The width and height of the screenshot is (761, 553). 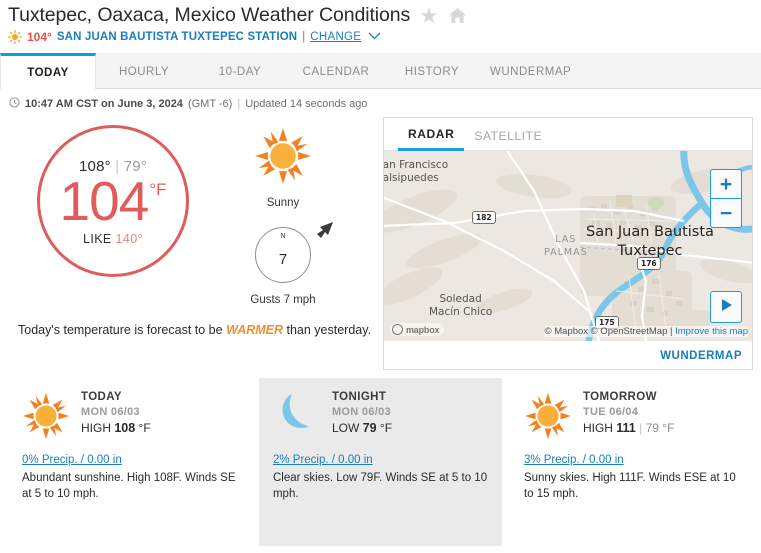 I want to click on forecast-suffix: than yesterday., so click(x=329, y=330).